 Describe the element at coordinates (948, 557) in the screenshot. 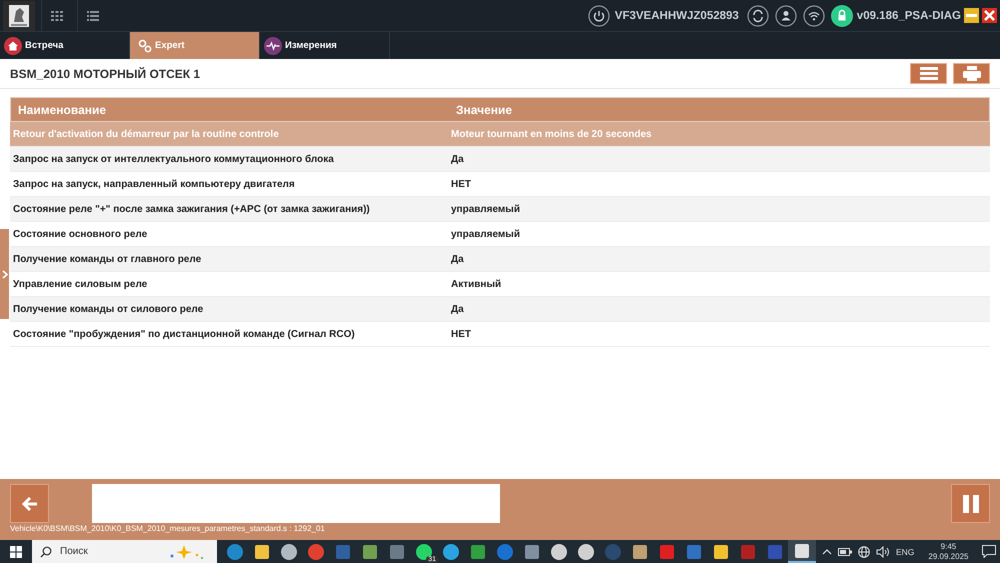

I see `clock-date: 29.09.2025` at that location.